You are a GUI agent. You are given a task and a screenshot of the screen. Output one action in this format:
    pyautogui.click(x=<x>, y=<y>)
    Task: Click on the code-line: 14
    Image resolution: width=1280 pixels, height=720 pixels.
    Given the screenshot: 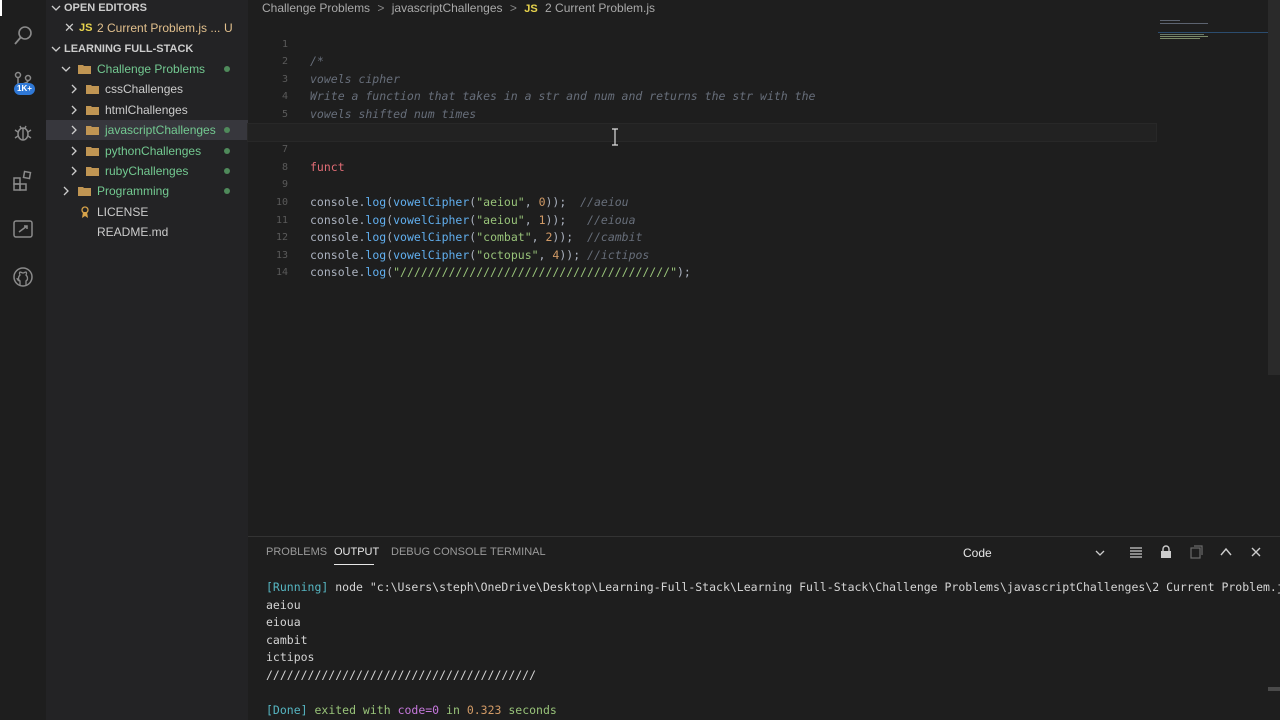 What is the action you would take?
    pyautogui.click(x=764, y=262)
    